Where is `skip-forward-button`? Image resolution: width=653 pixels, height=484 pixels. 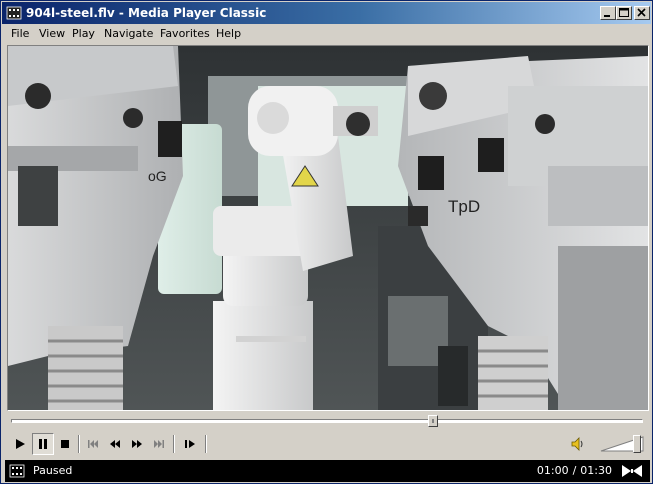 skip-forward-button is located at coordinates (159, 444).